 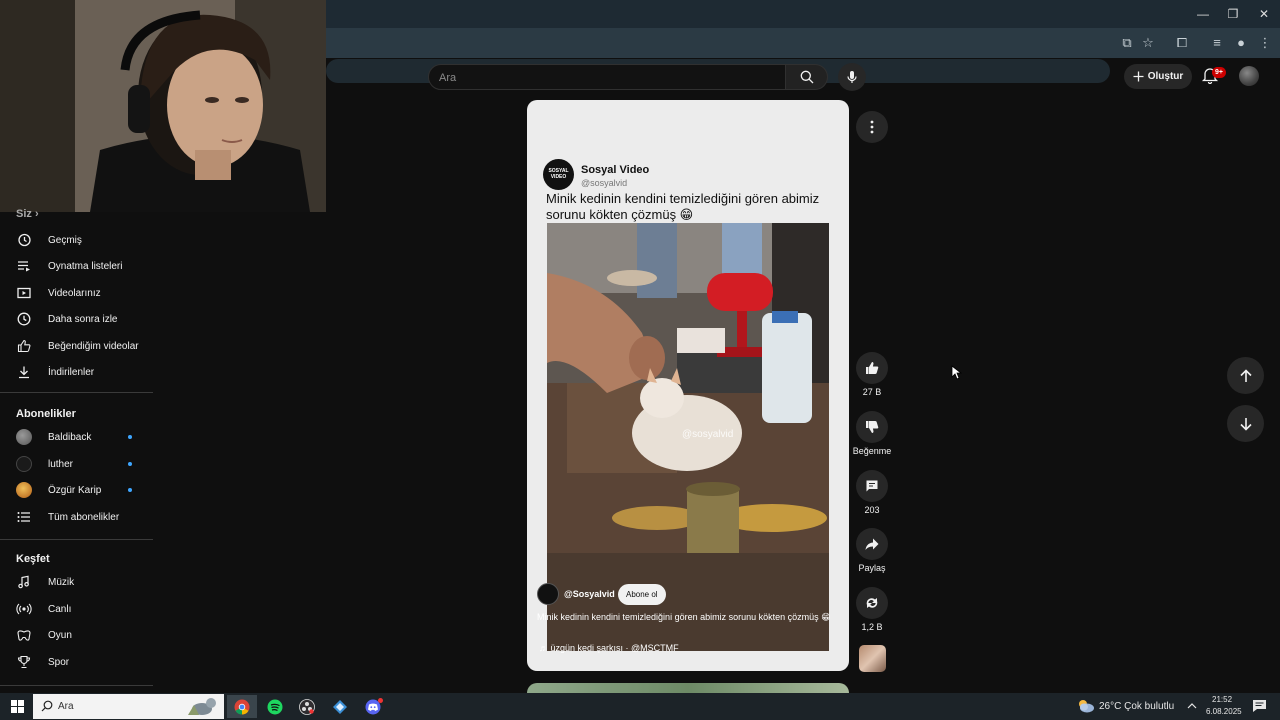 What do you see at coordinates (17, 706) in the screenshot?
I see `start-button` at bounding box center [17, 706].